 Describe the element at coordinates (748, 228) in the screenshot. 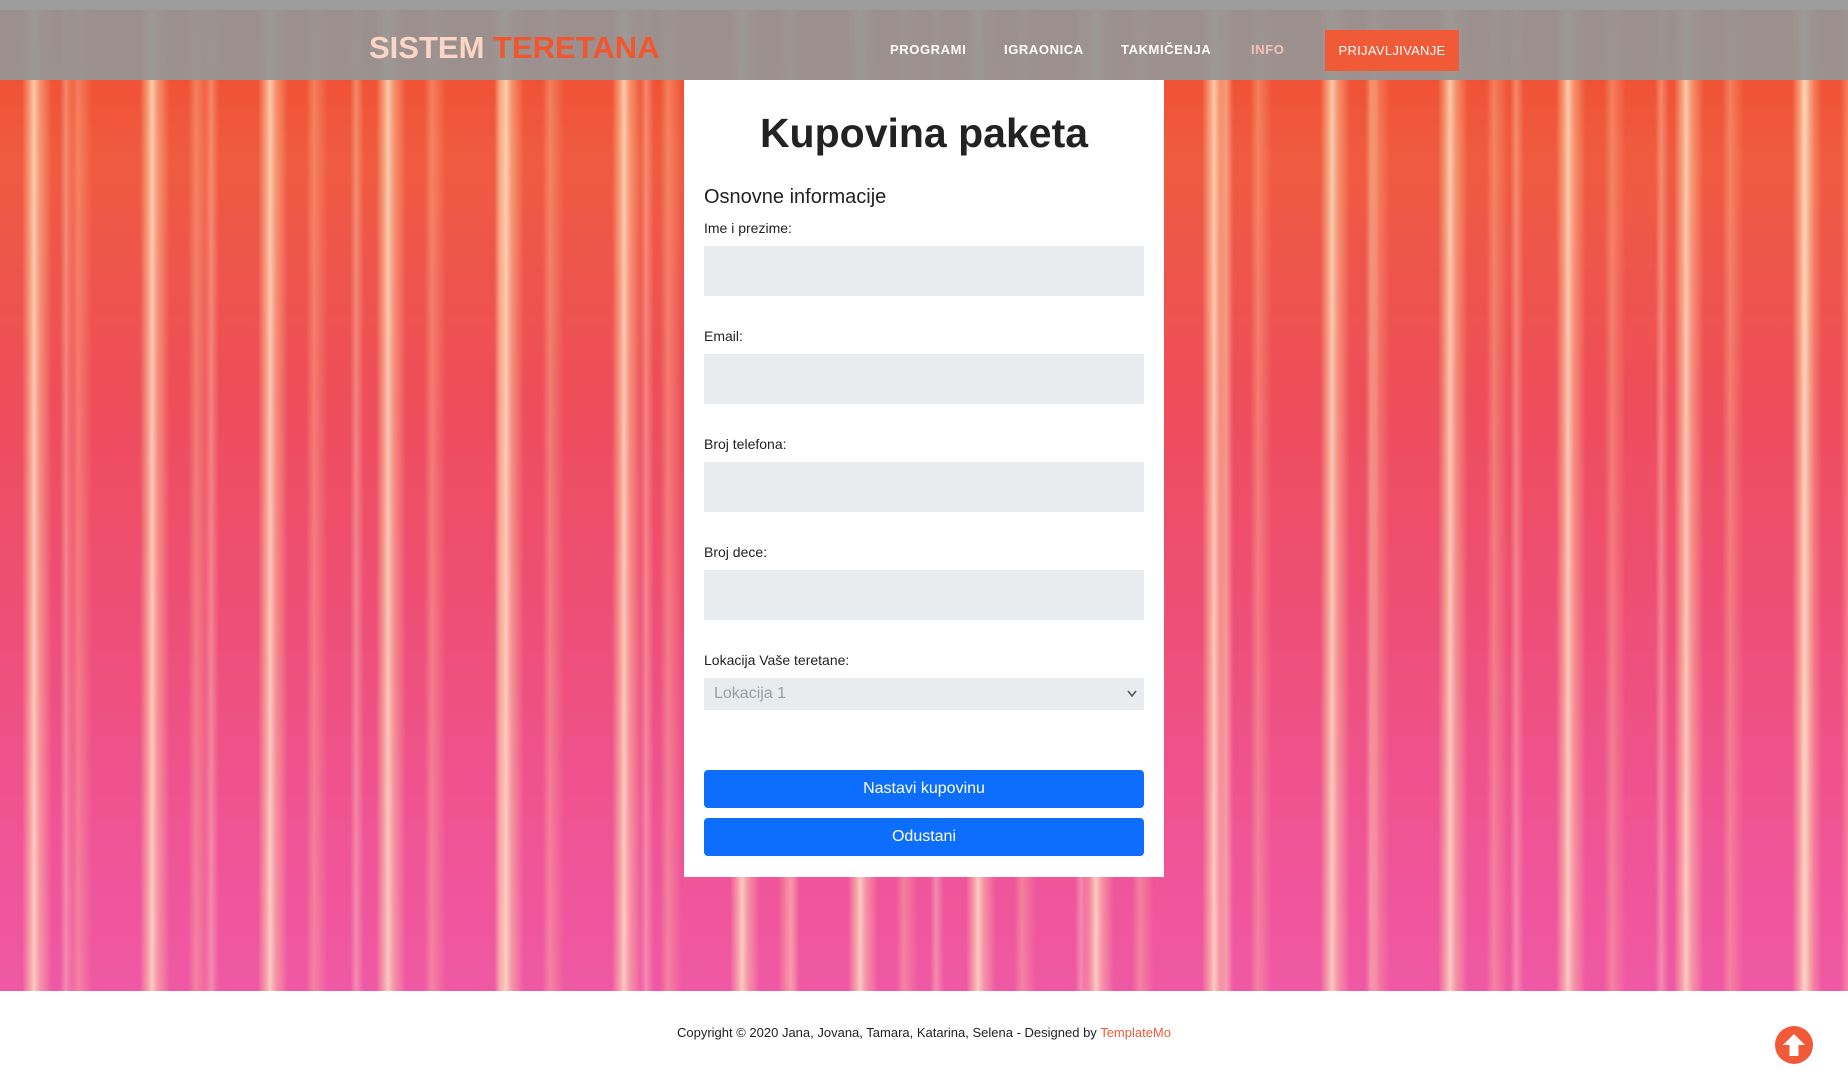

I see `full-name-label: Ime i prezime:` at that location.